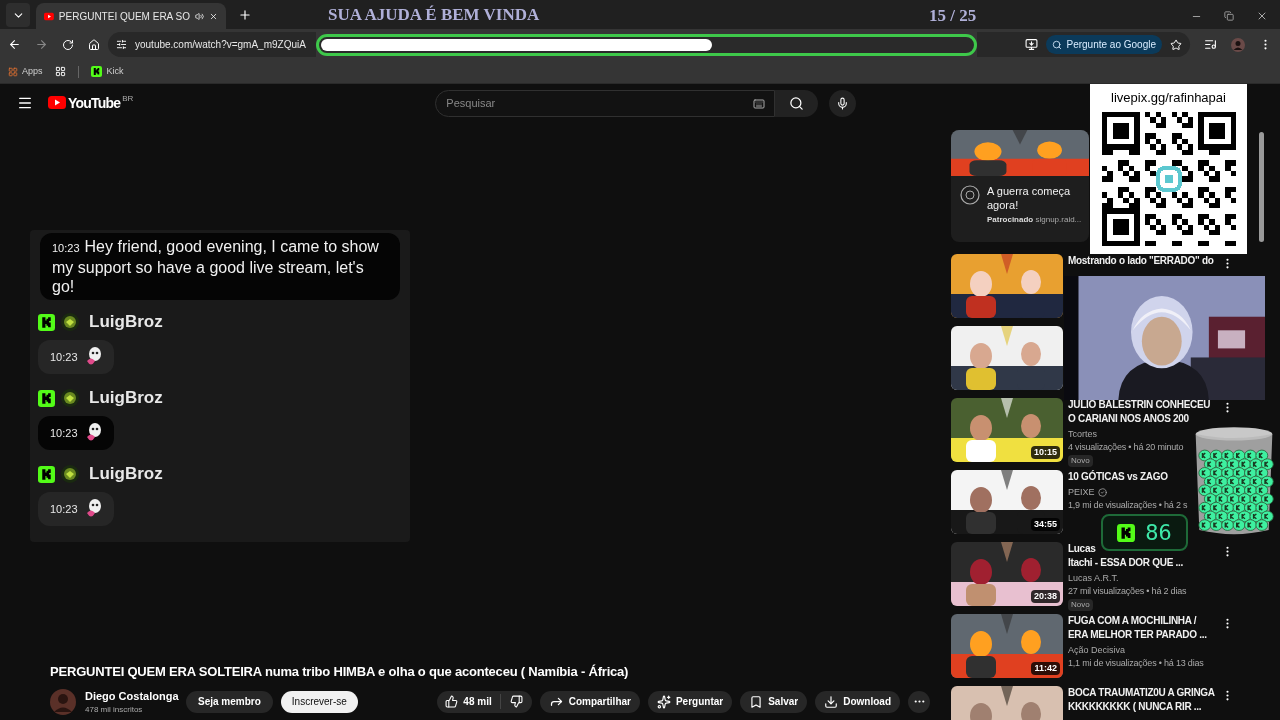 Image resolution: width=1280 pixels, height=720 pixels. I want to click on chat-message-text: 10:23 Hey friend, good evening, I came to show my support so have a good live stream, let's go!, so click(216, 266).